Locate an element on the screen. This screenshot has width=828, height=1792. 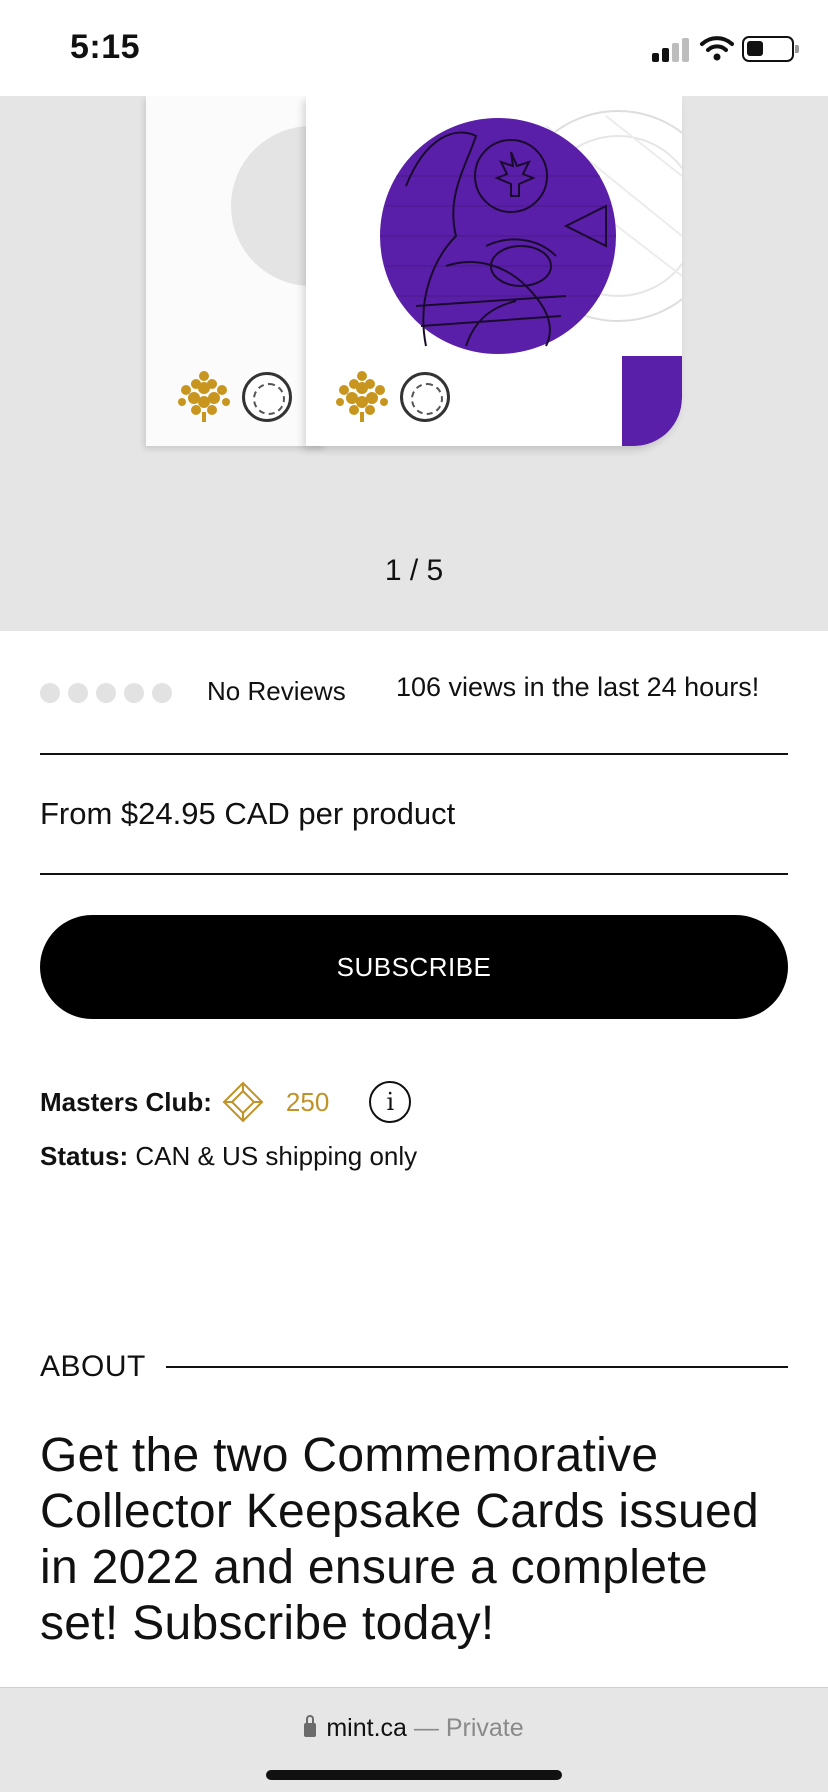
cellular-signal-icon is located at coordinates (670, 50).